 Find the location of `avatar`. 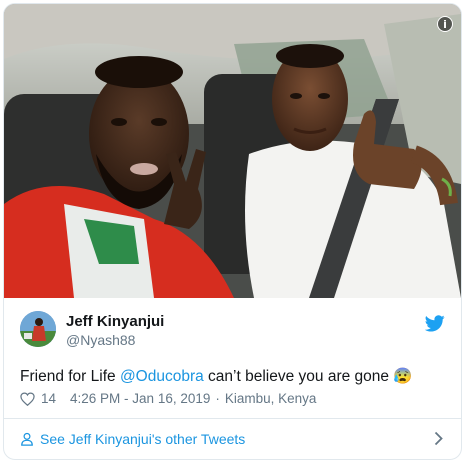

avatar is located at coordinates (38, 329).